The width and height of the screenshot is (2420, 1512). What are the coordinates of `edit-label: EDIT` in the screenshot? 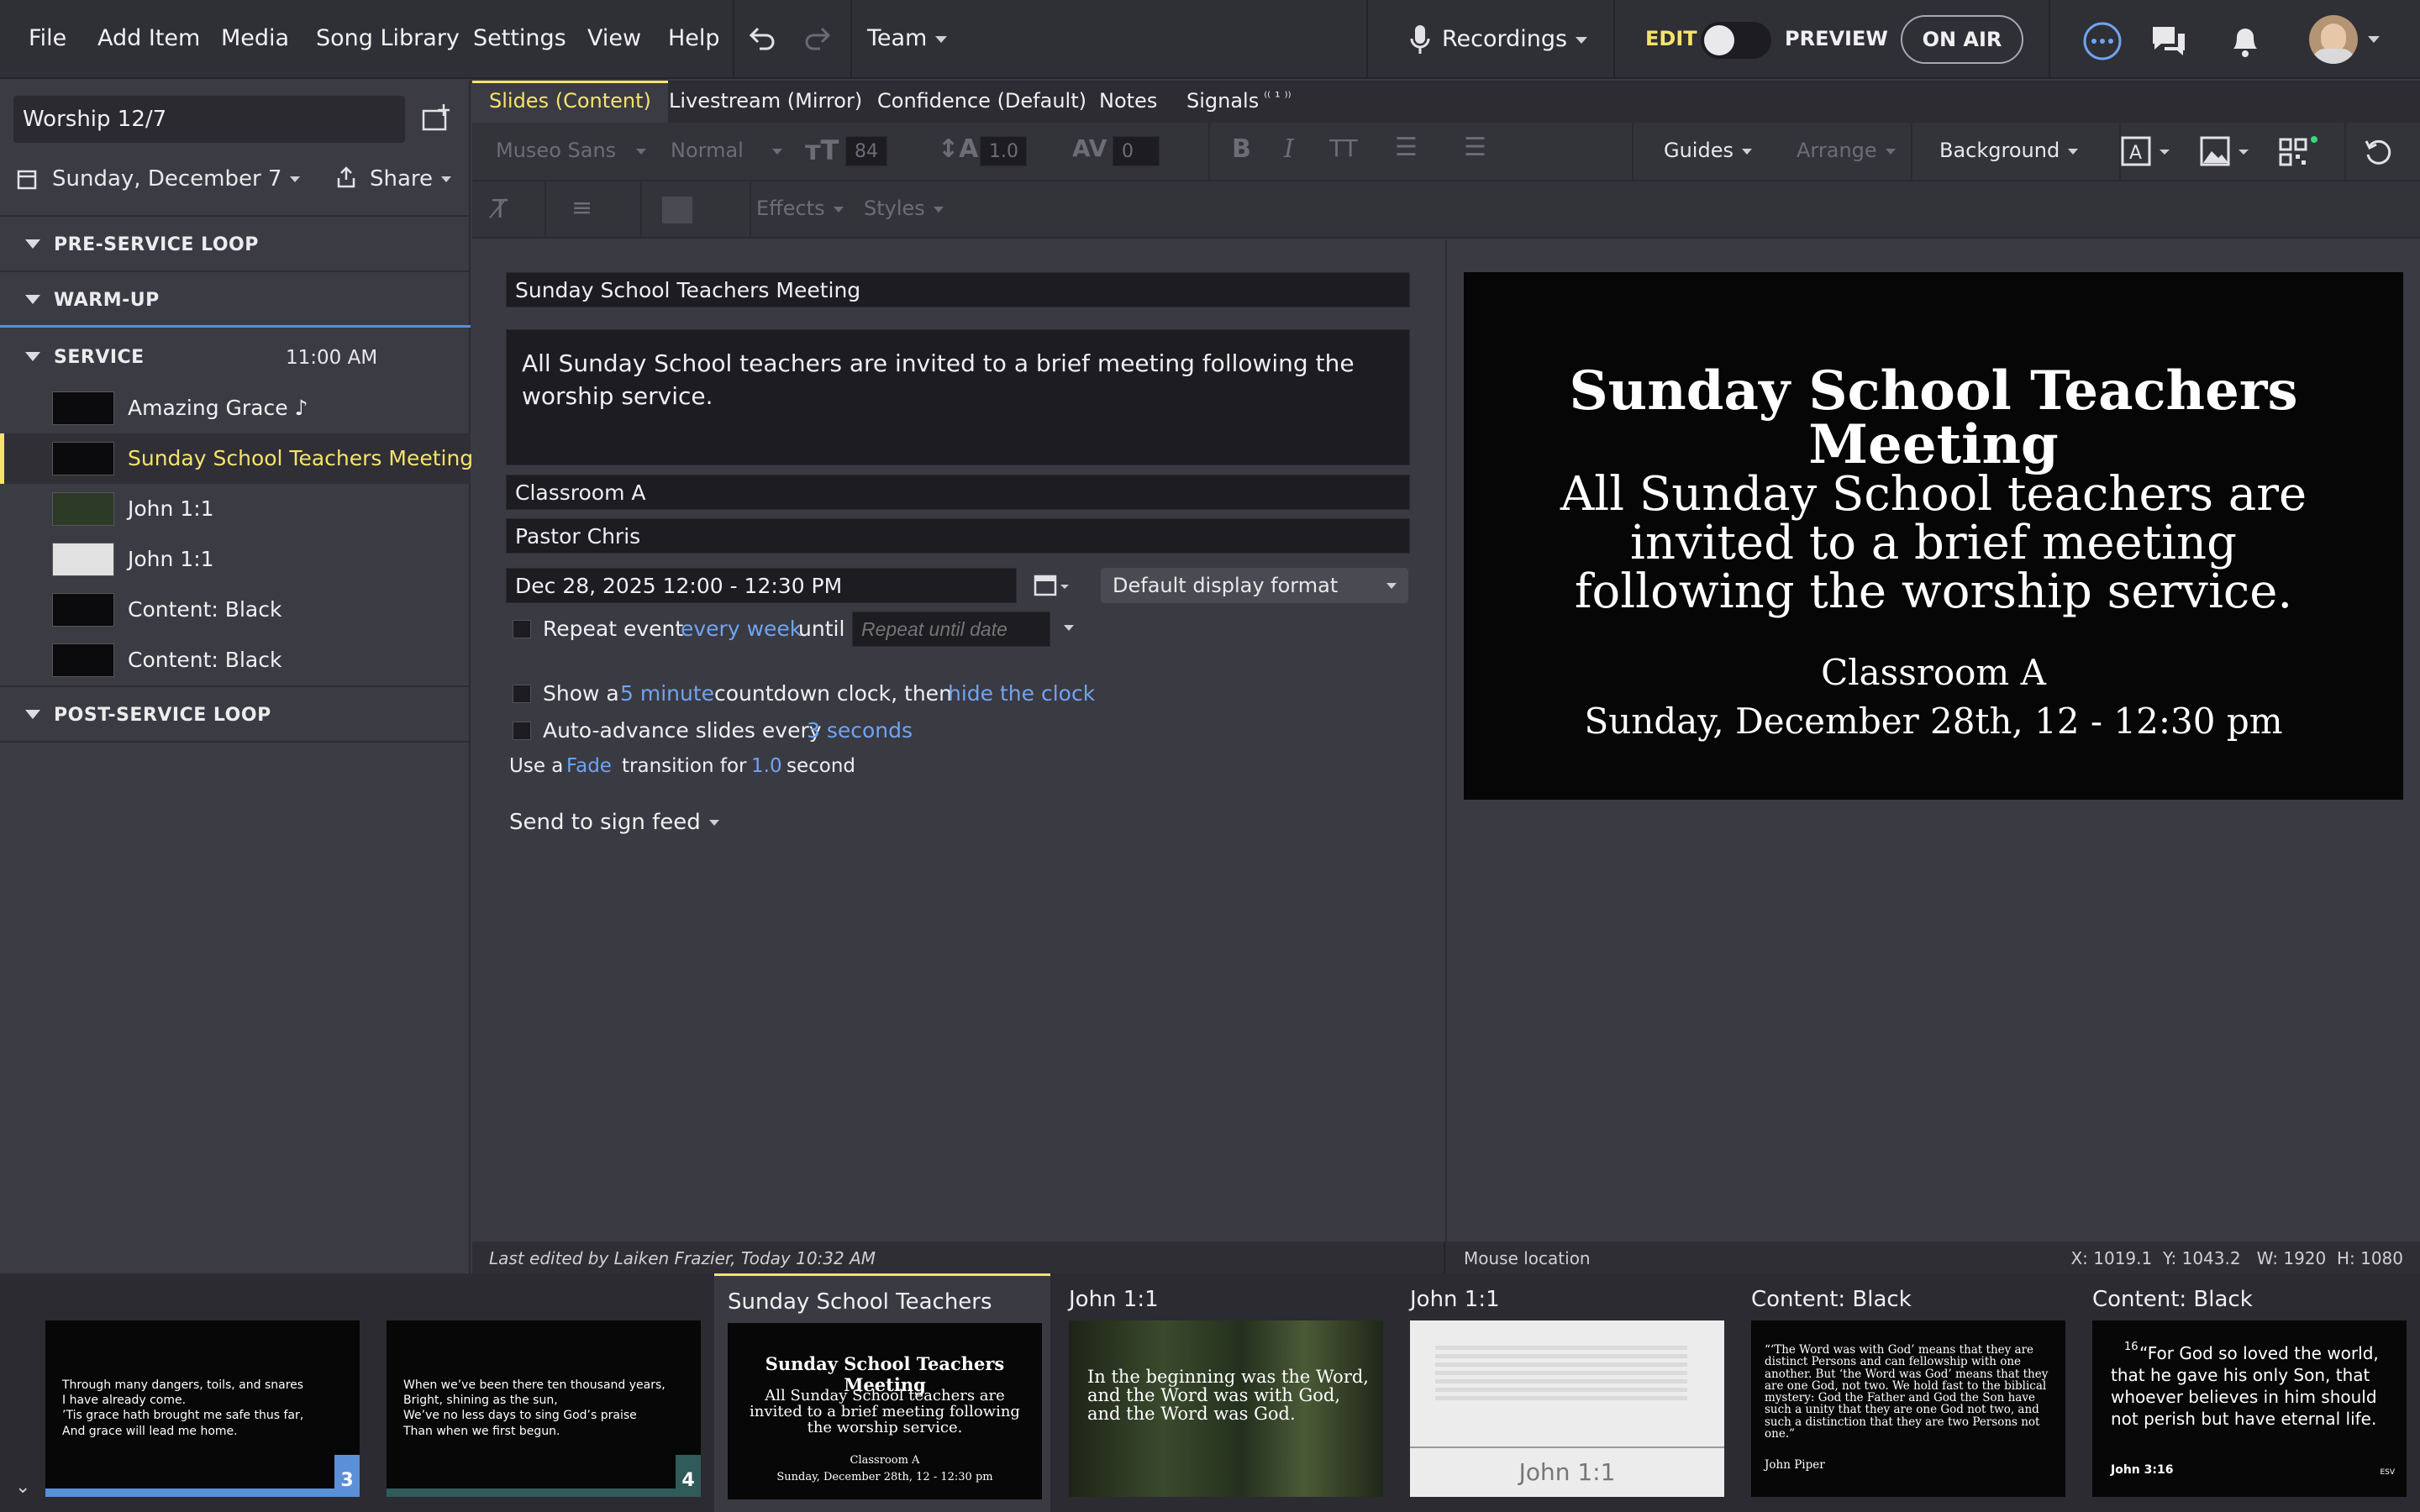 It's located at (1671, 38).